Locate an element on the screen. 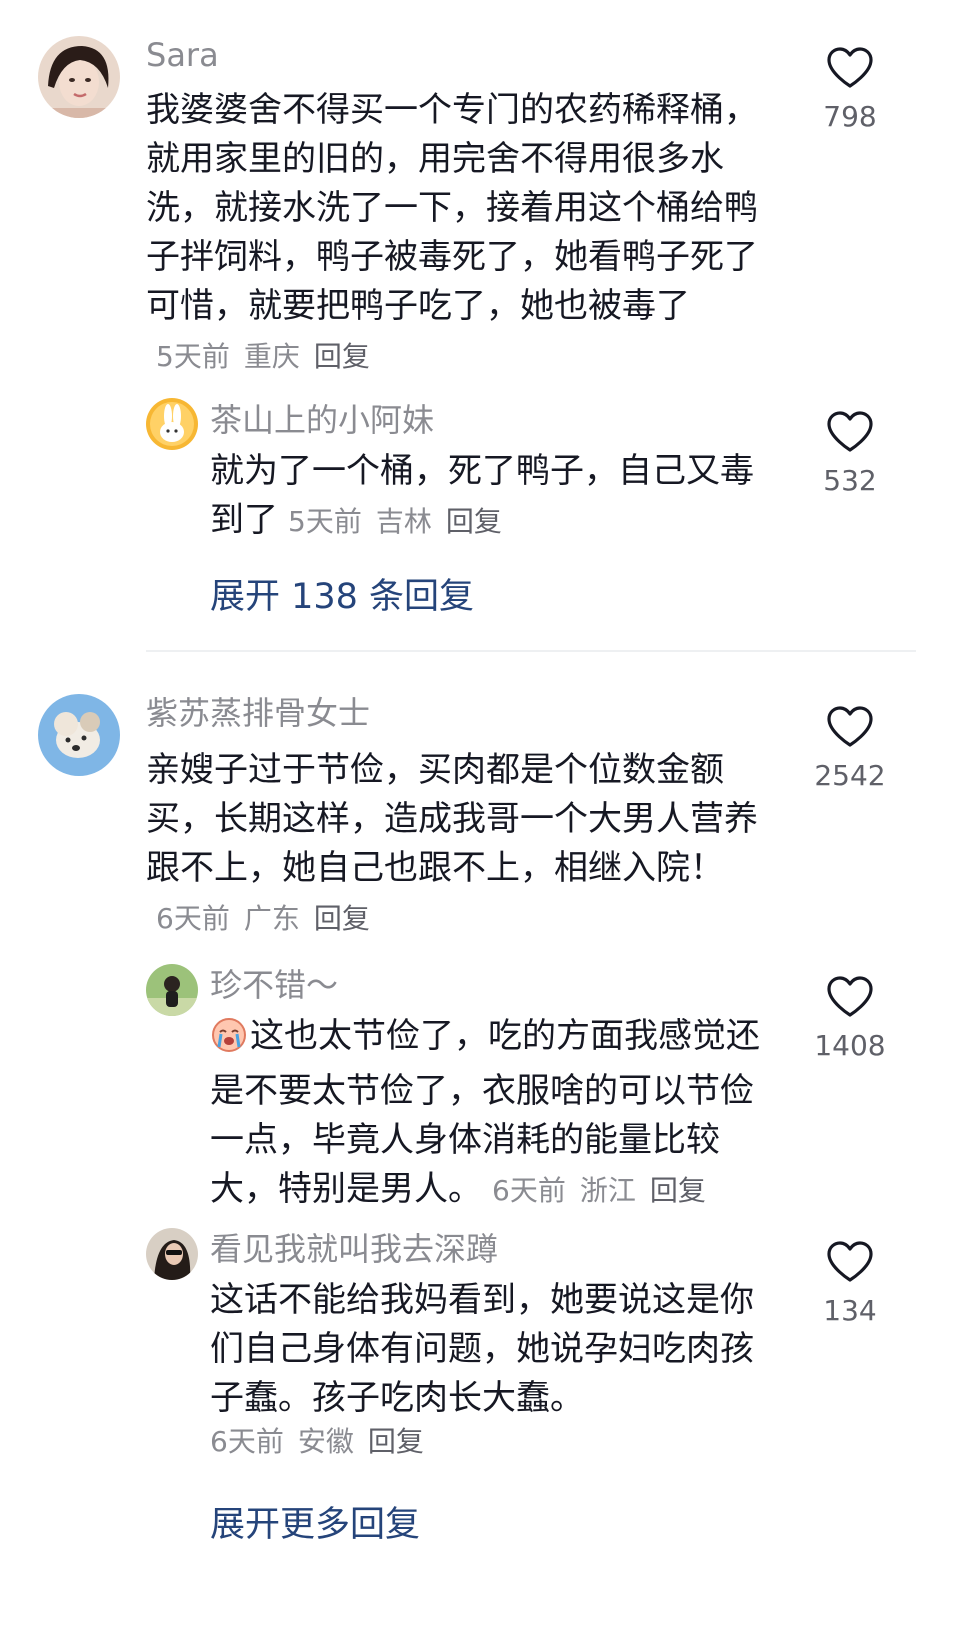  child-avatar-image is located at coordinates (172, 990).